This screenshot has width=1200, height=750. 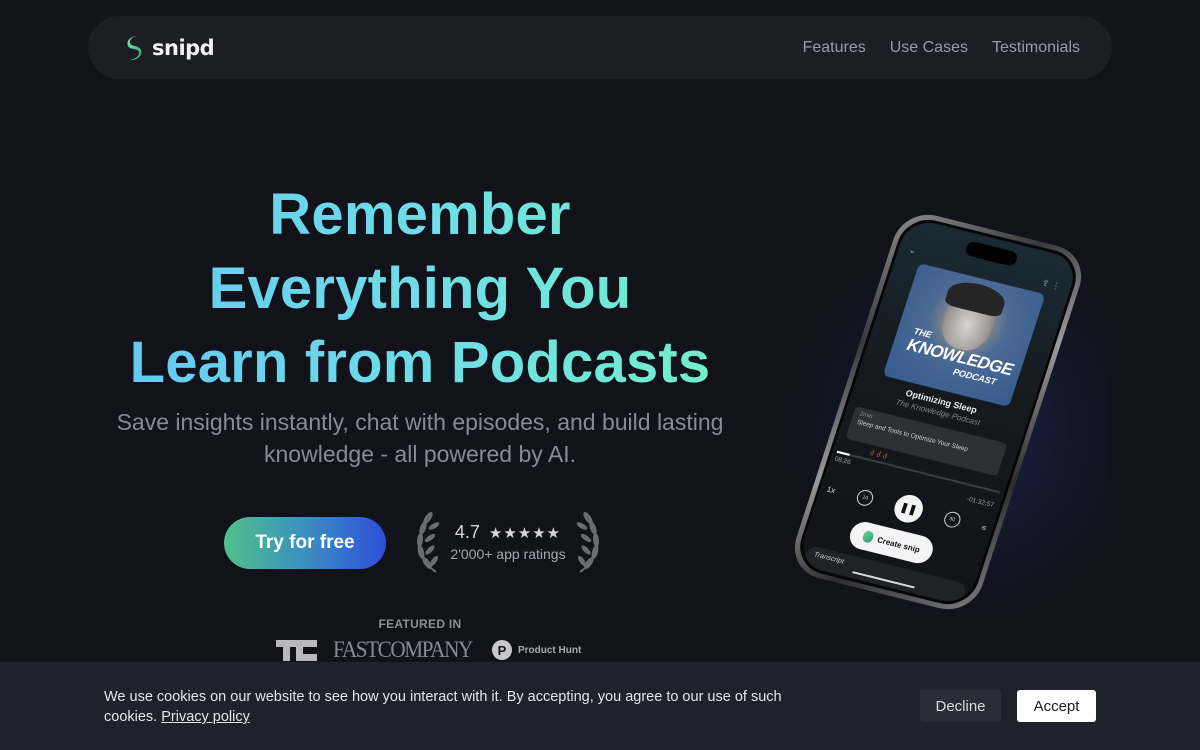 What do you see at coordinates (964, 335) in the screenshot?
I see `podcast-artwork: THE KNOWLEDGE PODCAST` at bounding box center [964, 335].